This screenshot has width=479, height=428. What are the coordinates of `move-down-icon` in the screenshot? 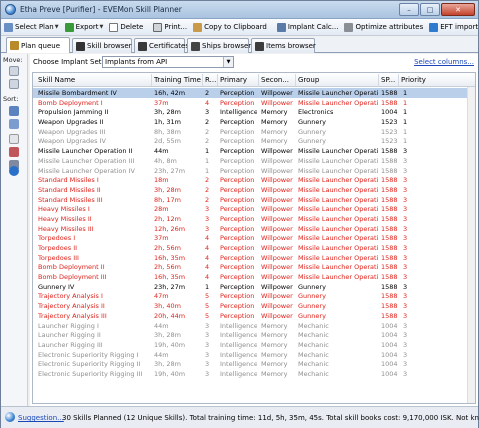 It's located at (14, 84).